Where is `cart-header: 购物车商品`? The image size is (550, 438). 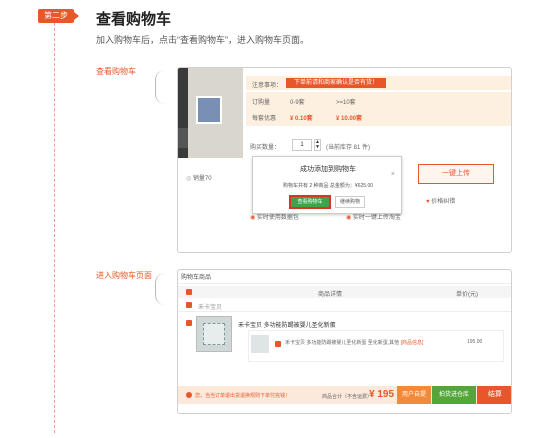
cart-header: 购物车商品 is located at coordinates (196, 278).